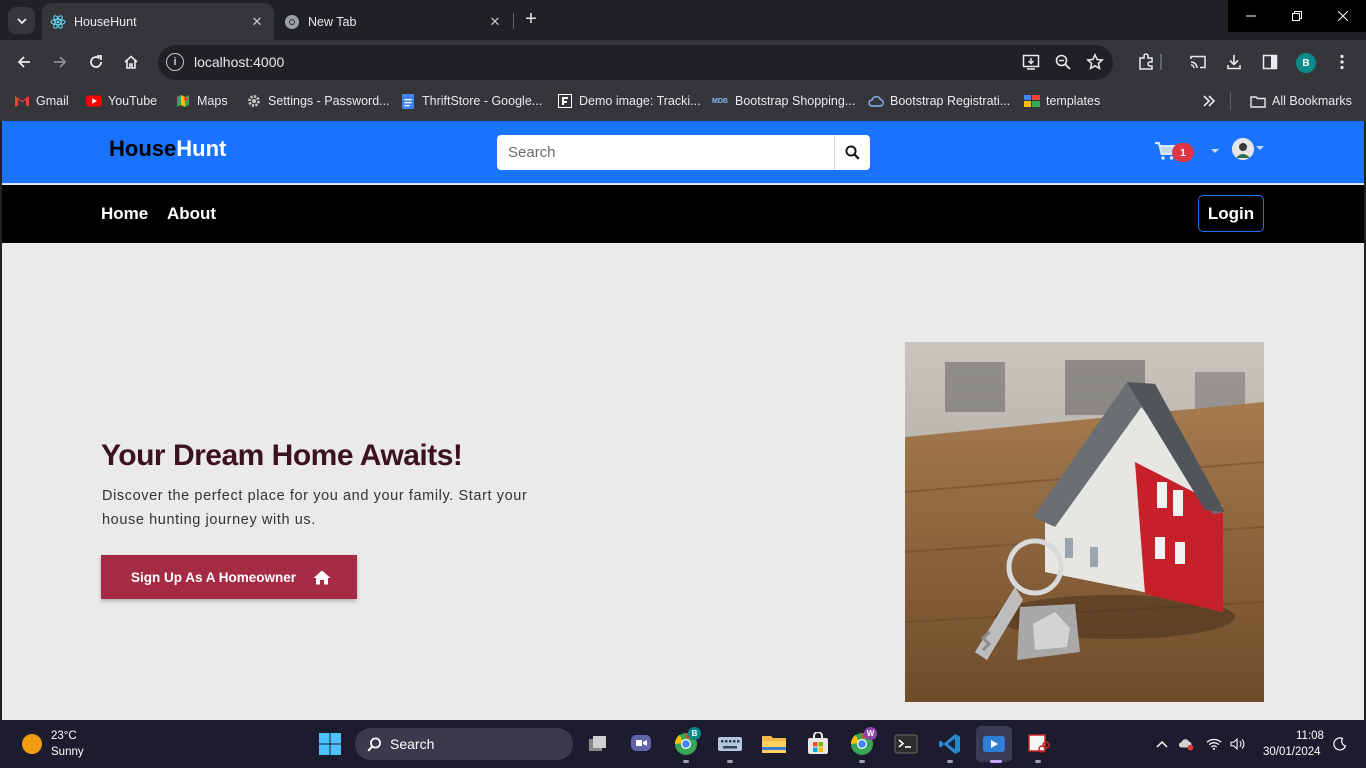 This screenshot has width=1366, height=768. Describe the element at coordinates (1270, 62) in the screenshot. I see `side-panel-icon` at that location.